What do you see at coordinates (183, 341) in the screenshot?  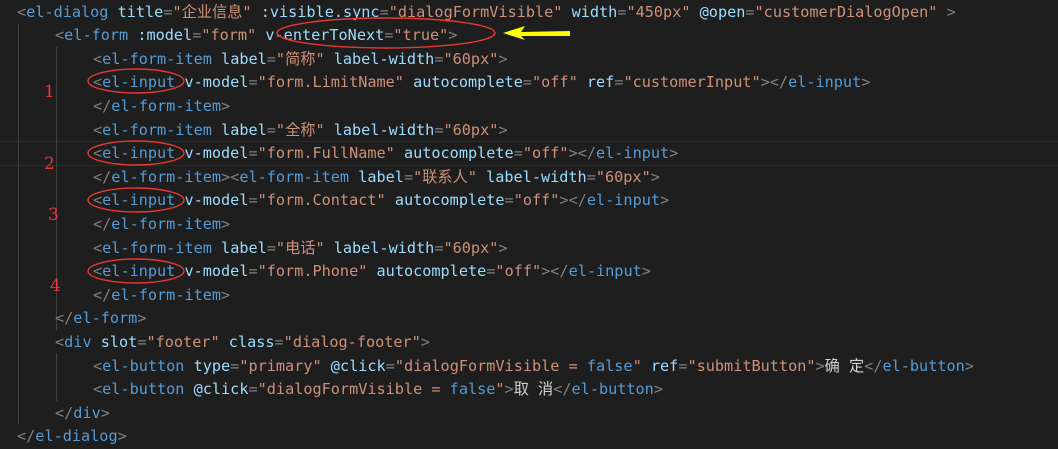 I see `code-token: "footer"` at bounding box center [183, 341].